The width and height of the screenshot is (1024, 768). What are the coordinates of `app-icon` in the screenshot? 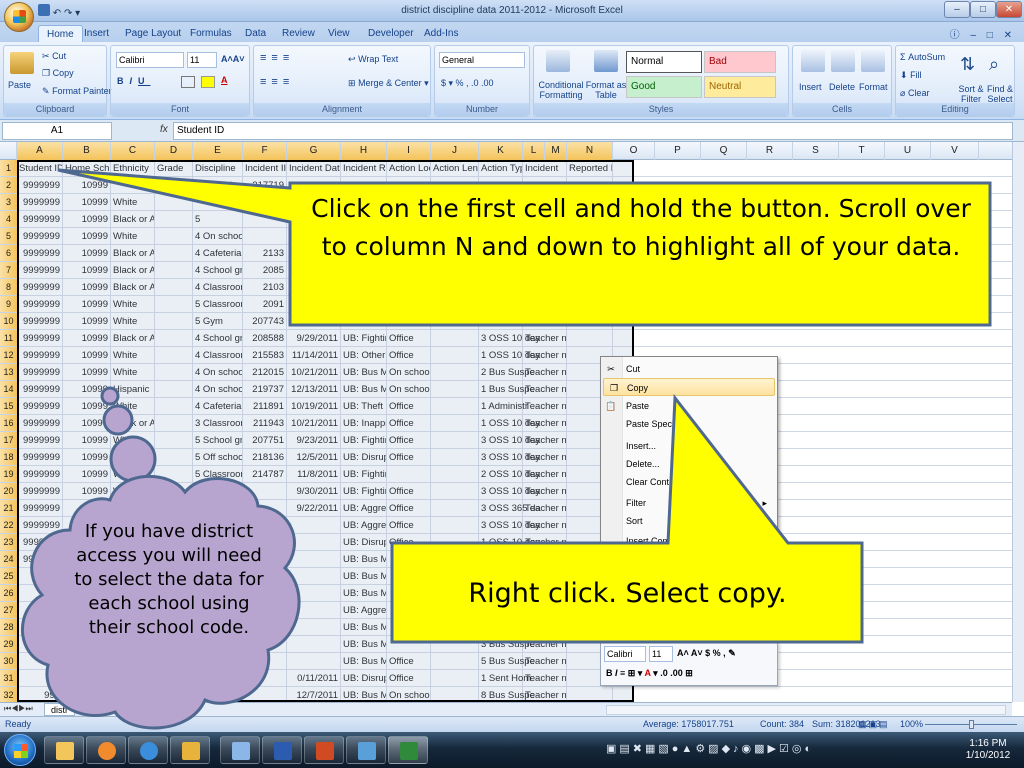 It's located at (191, 751).